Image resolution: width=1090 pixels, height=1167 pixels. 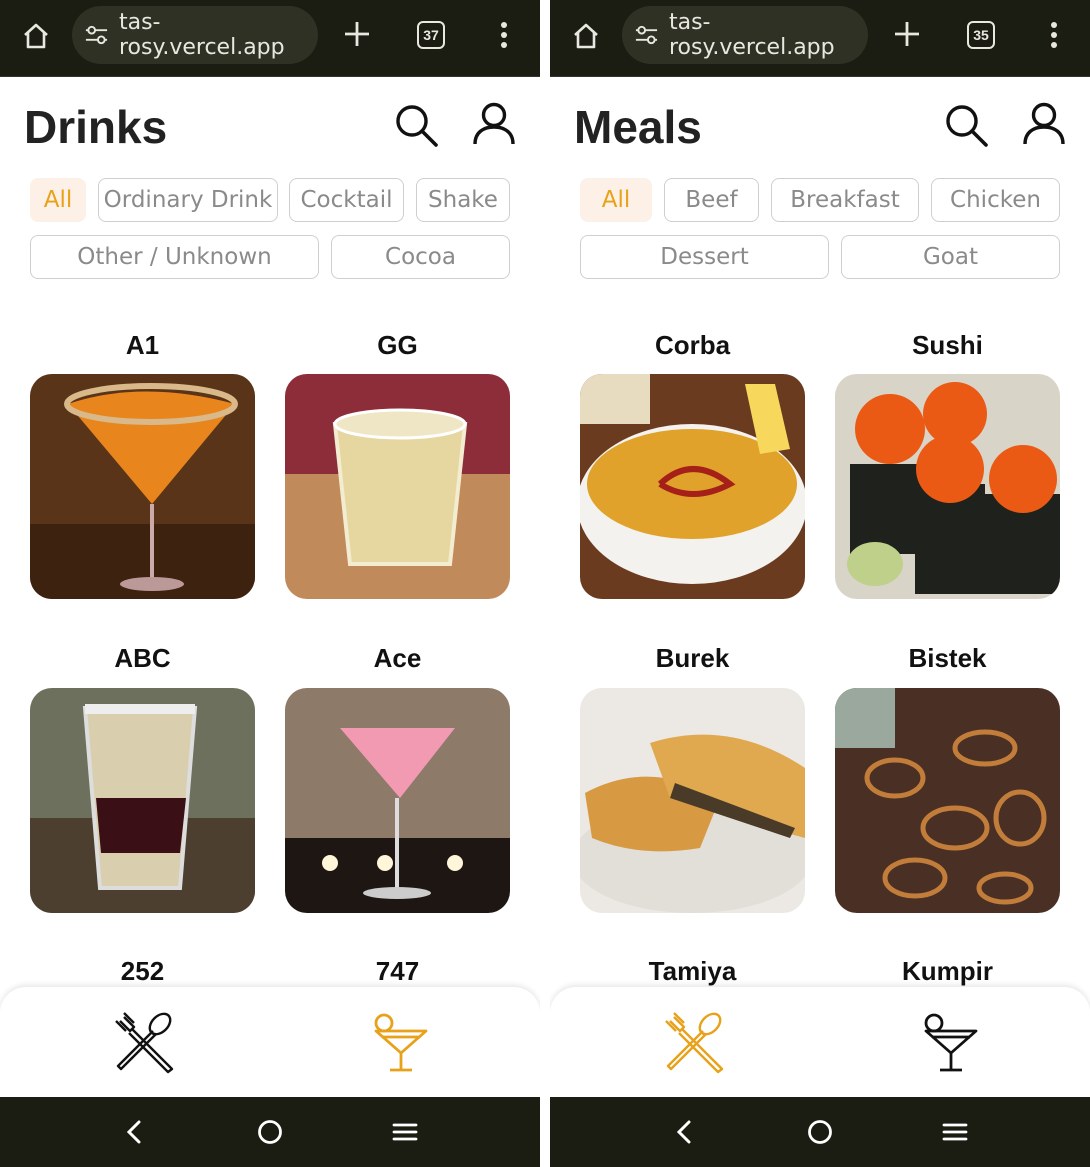 I want to click on chip-breakfast: Breakfast, so click(x=845, y=200).